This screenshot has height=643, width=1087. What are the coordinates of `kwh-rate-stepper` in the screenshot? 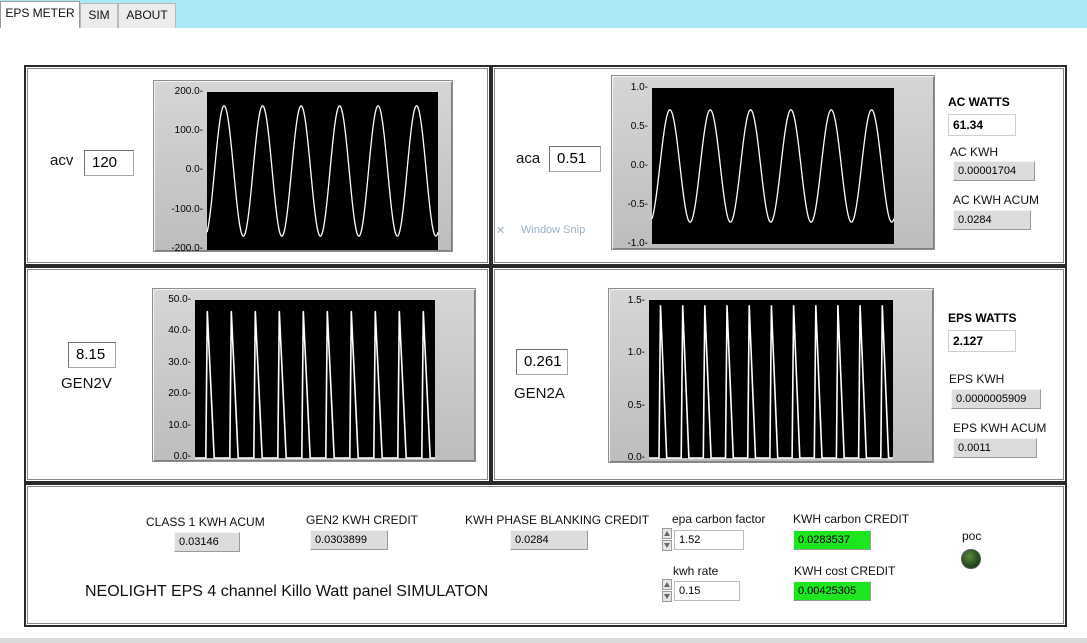 It's located at (667, 591).